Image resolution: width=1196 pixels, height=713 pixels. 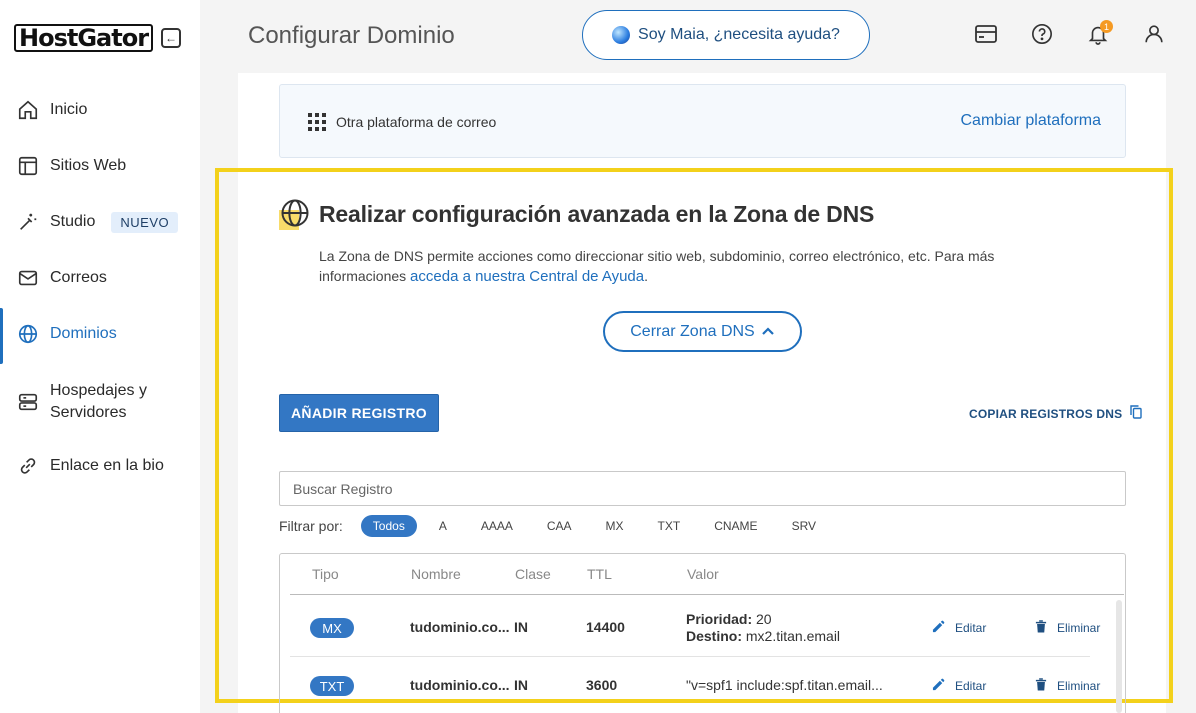 I want to click on logo-row: HostGator ←, so click(x=98, y=38).